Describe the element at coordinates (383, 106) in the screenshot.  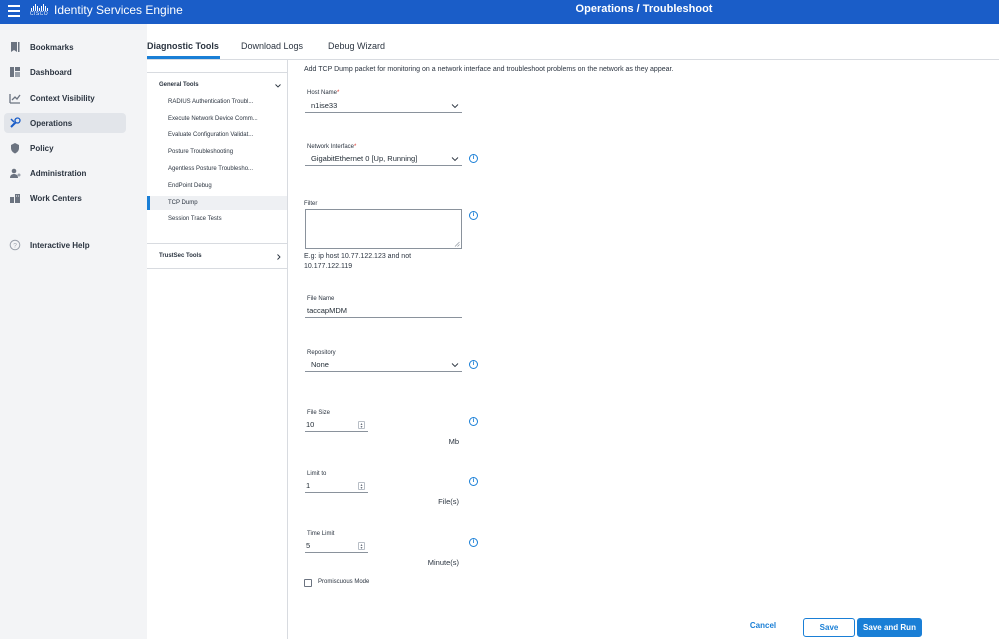
I see `host-name-select: n1ise33` at that location.